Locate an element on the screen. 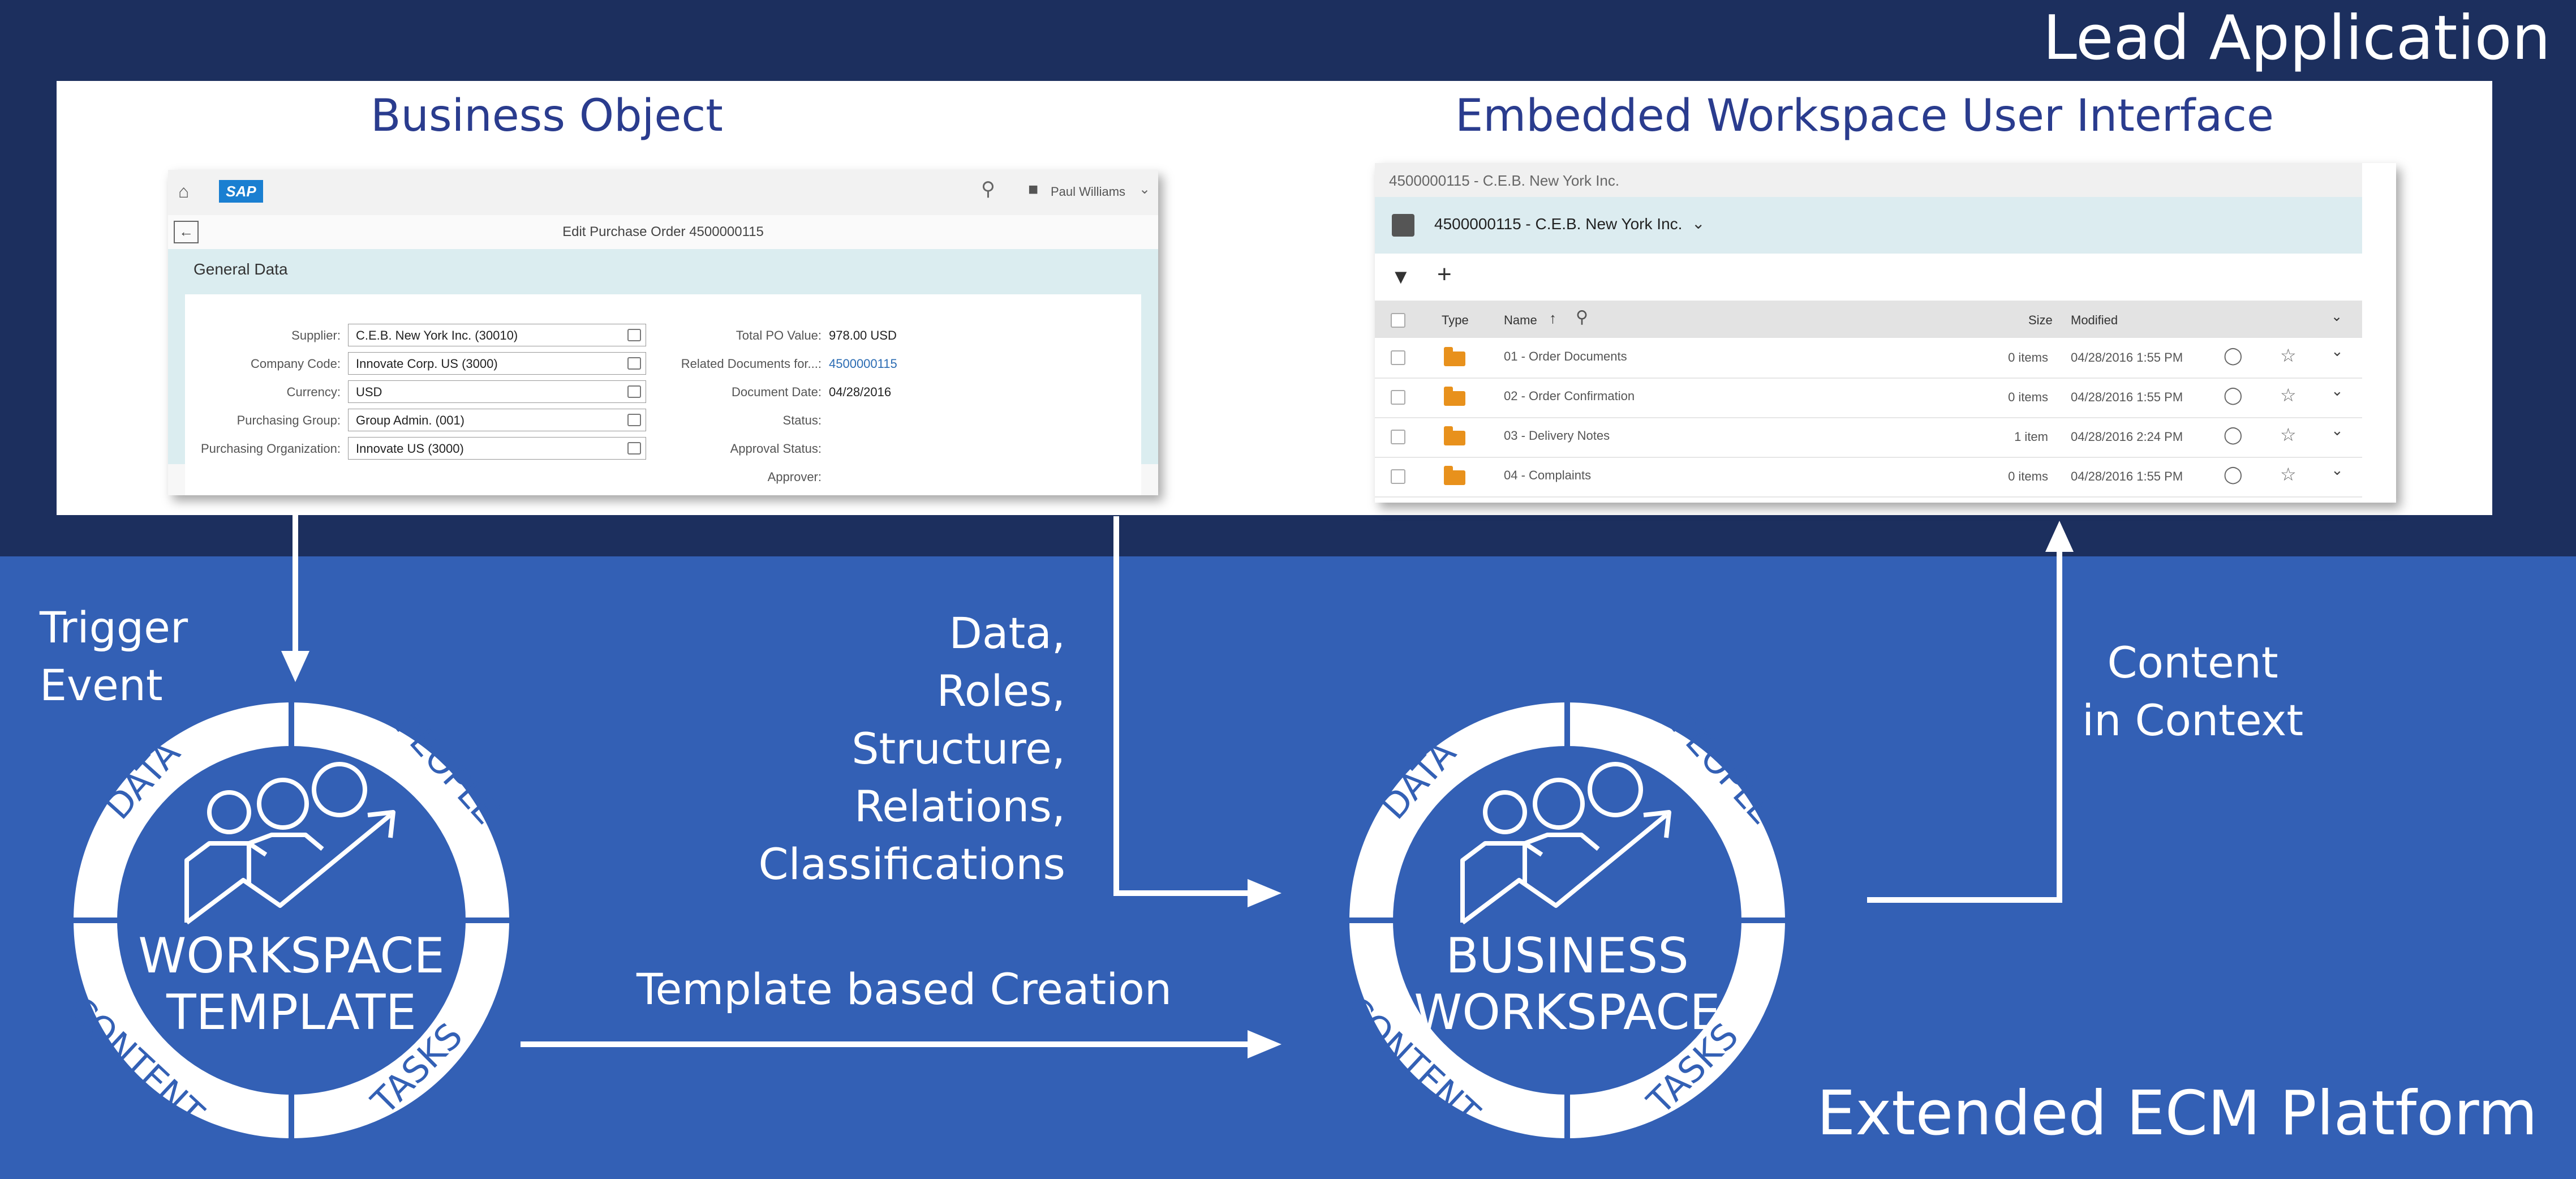  business-wheel-line2: WORKSPACE is located at coordinates (1567, 1013).